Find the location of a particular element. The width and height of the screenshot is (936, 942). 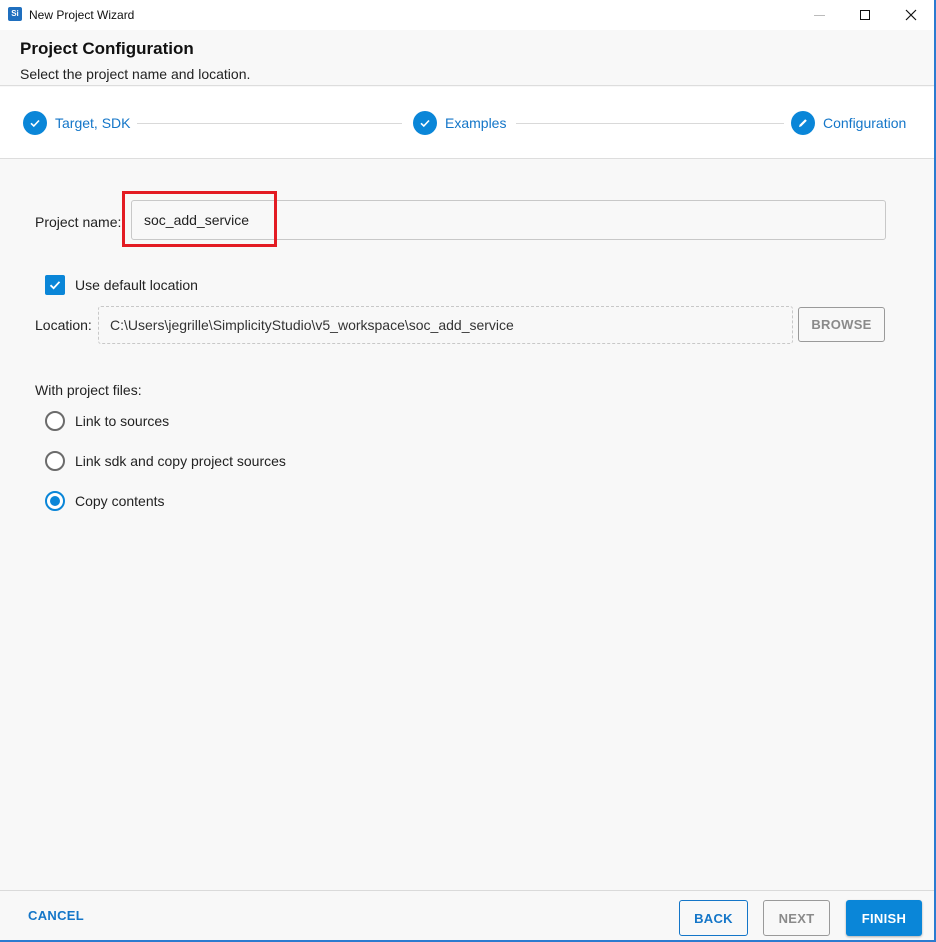

use-default-location-label: Use default location is located at coordinates (136, 285).